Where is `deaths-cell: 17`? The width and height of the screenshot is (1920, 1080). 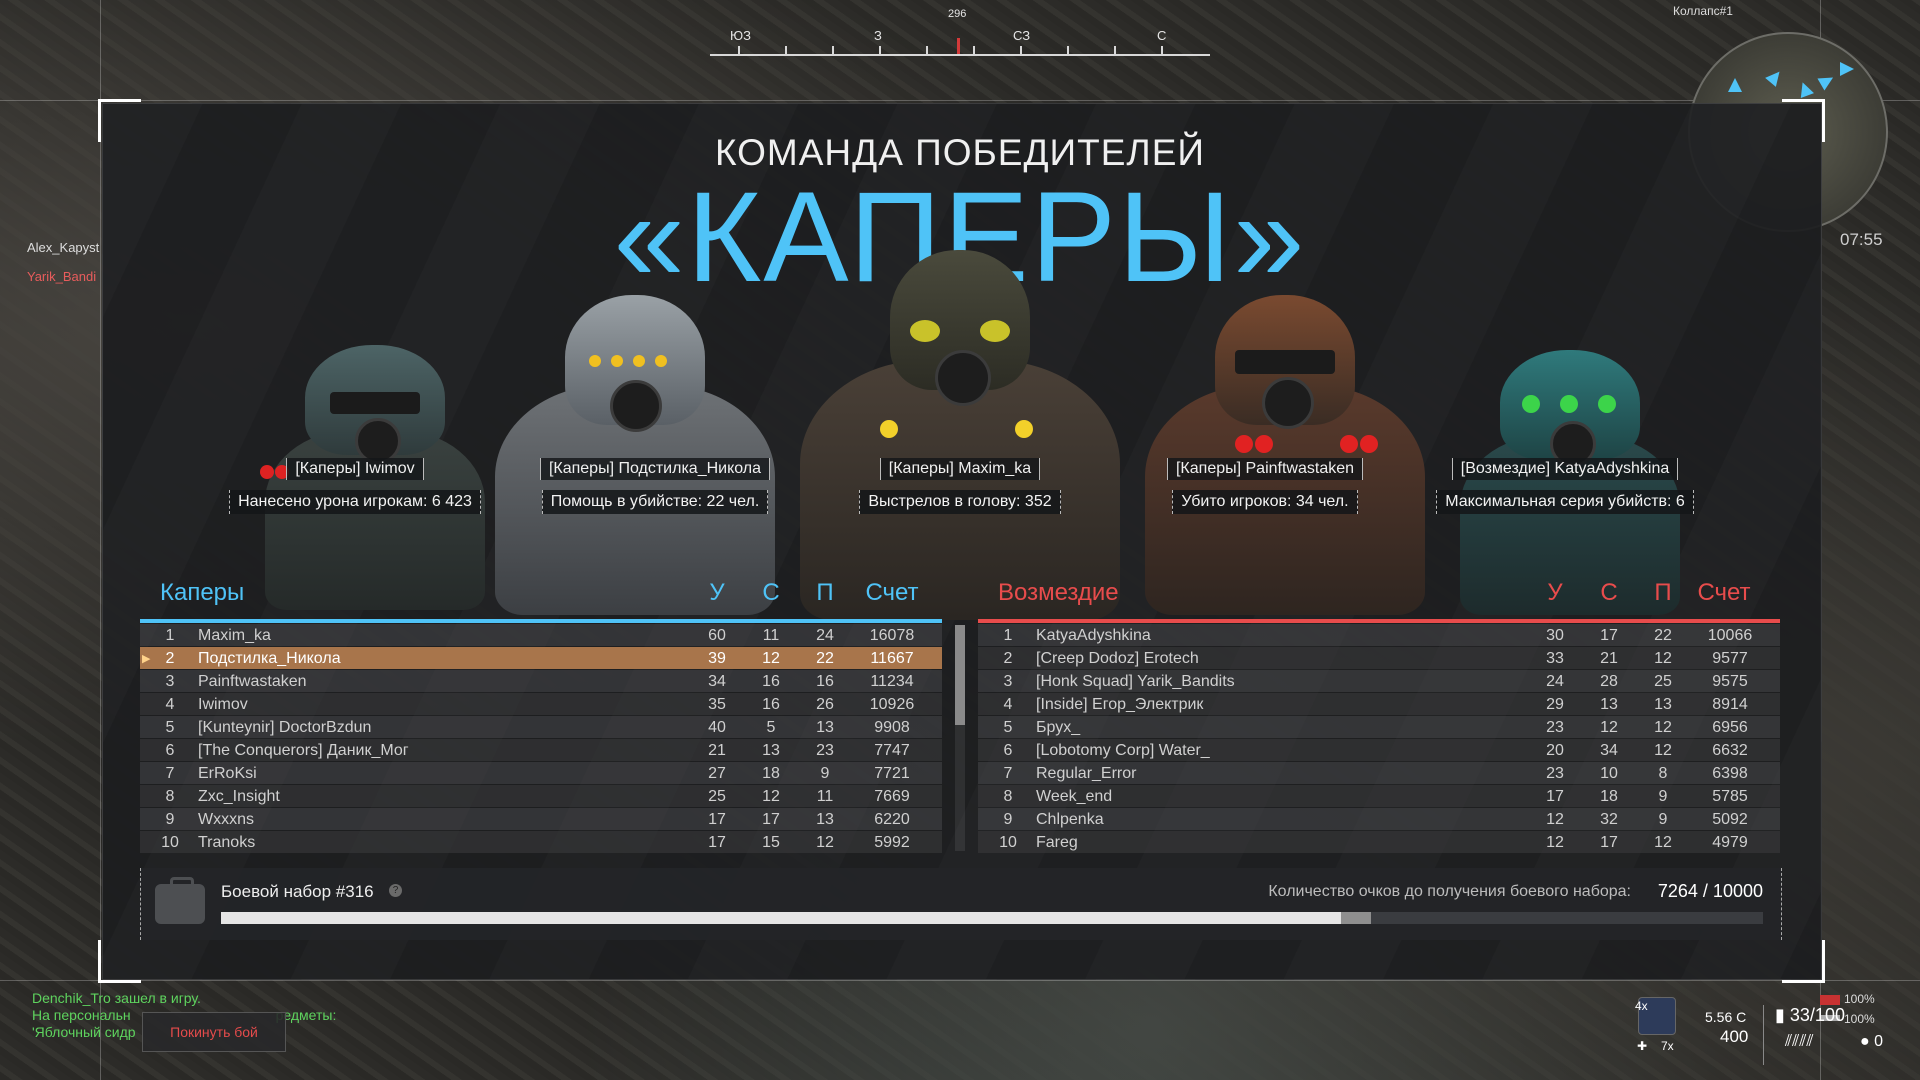 deaths-cell: 17 is located at coordinates (1609, 635).